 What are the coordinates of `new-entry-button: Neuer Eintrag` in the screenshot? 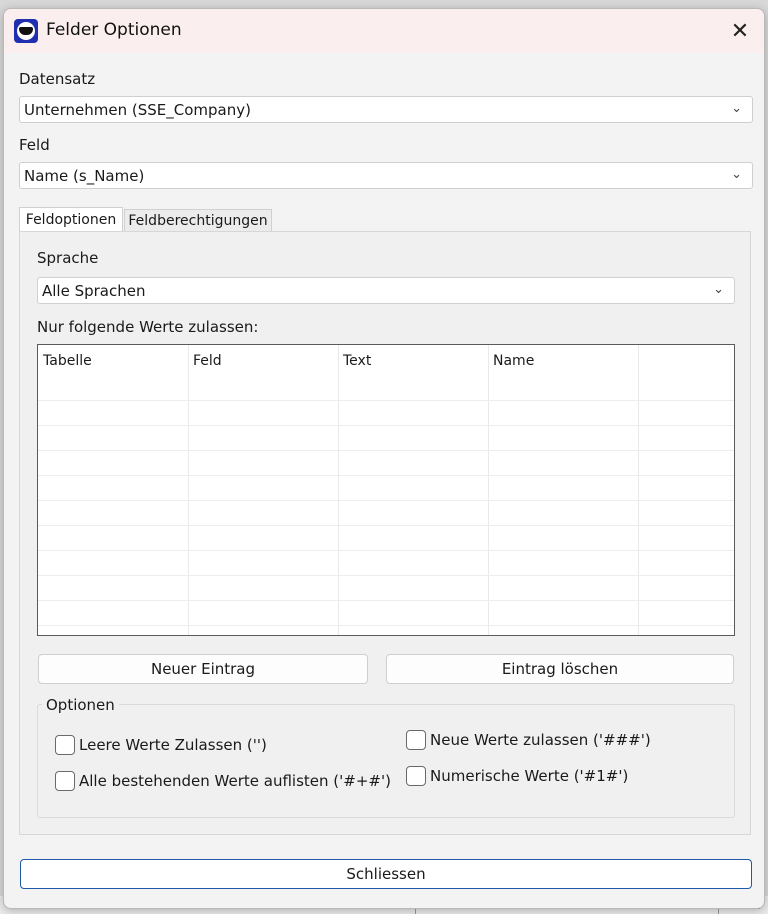 It's located at (203, 669).